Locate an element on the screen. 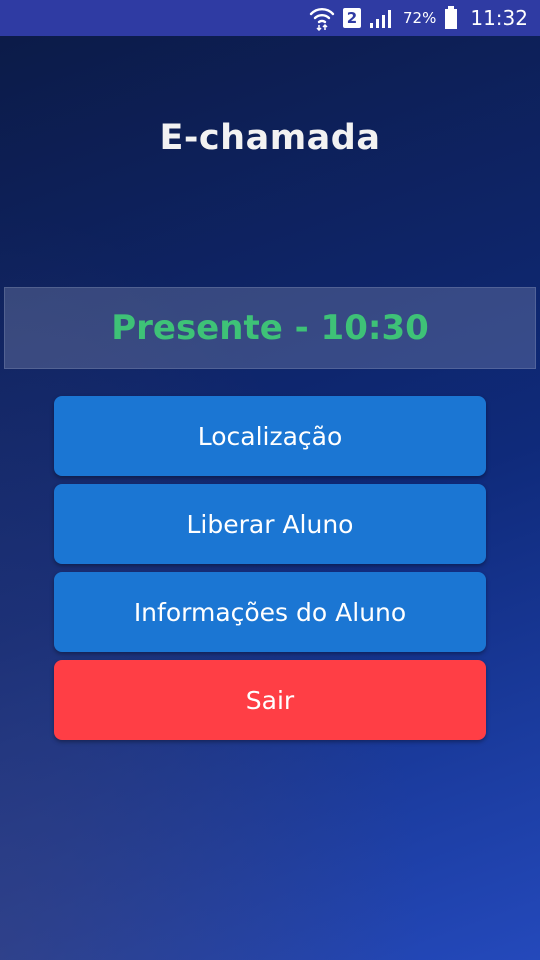  app-title: E-chamada is located at coordinates (270, 138).